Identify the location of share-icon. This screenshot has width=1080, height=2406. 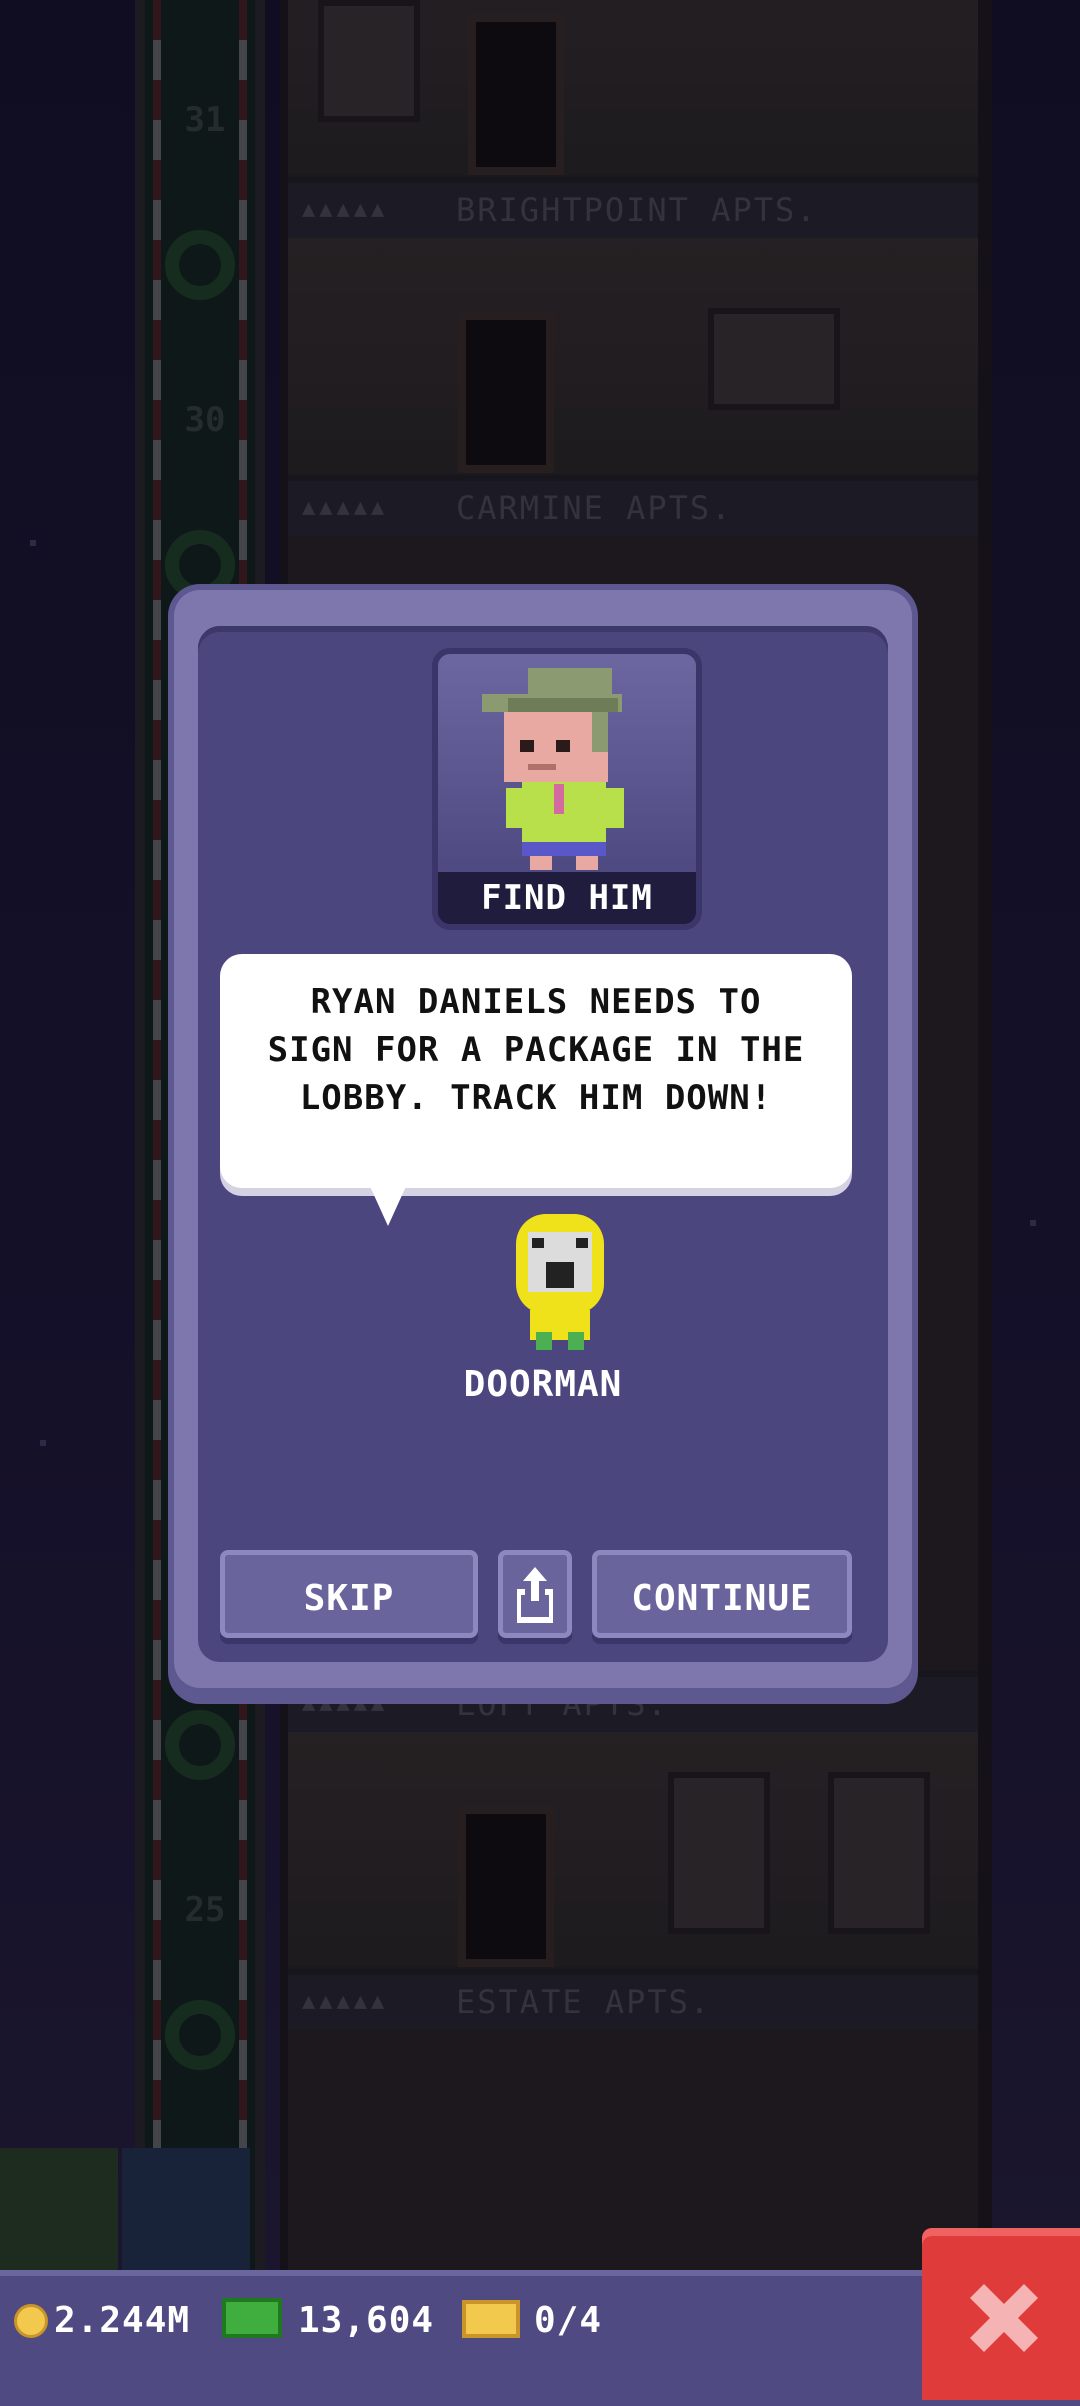
(535, 1595).